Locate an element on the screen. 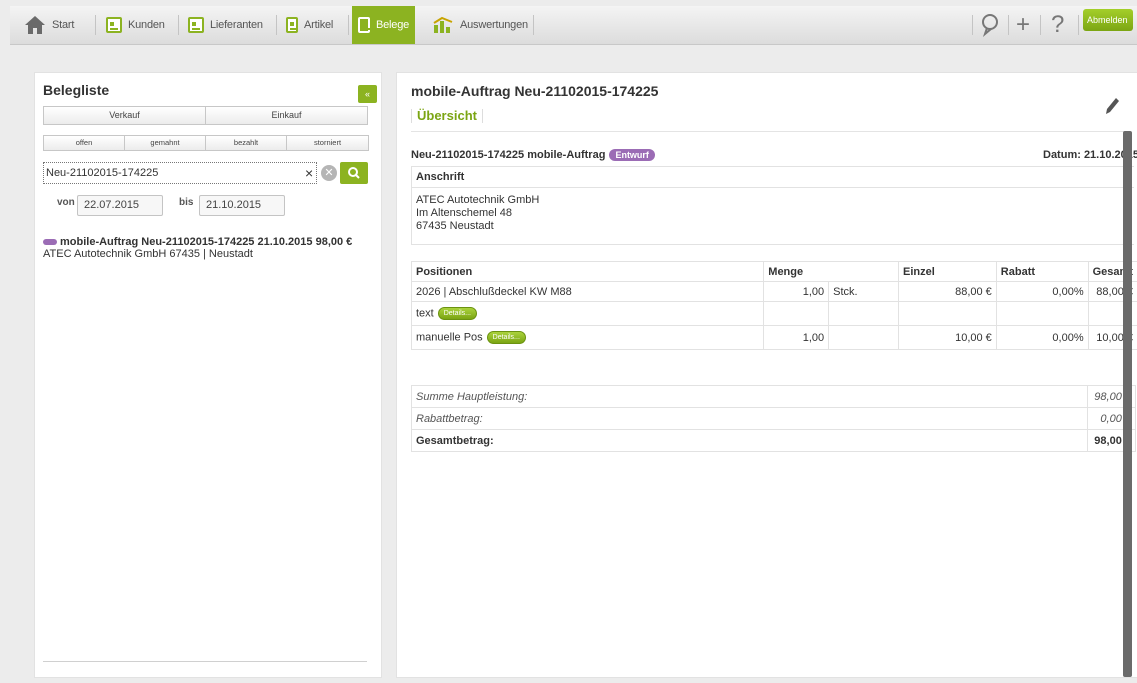 The height and width of the screenshot is (683, 1137). from-label: von is located at coordinates (66, 202).